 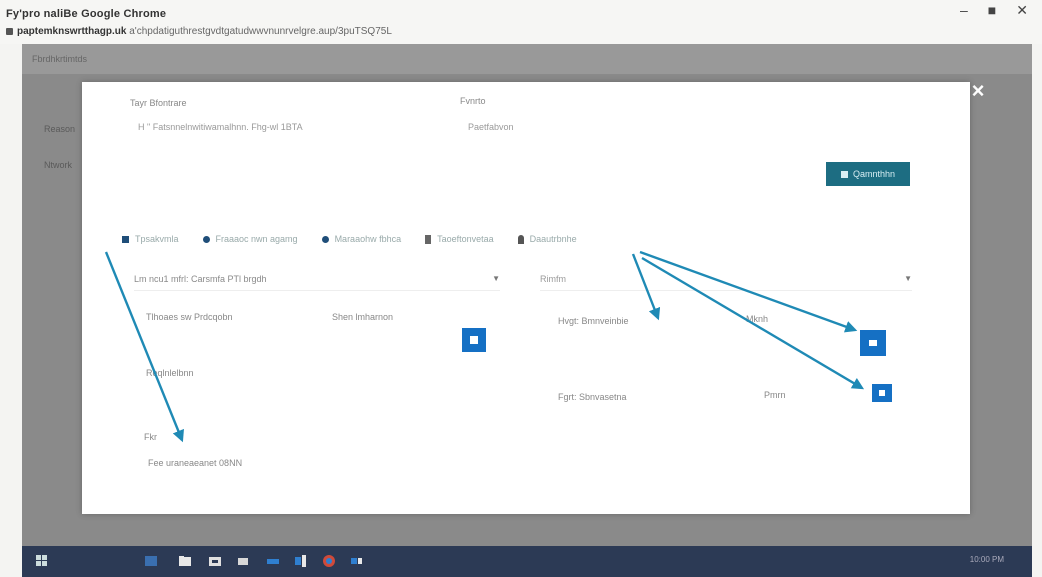 What do you see at coordinates (491, 127) in the screenshot?
I see `field-2-value: Paetfabvon` at bounding box center [491, 127].